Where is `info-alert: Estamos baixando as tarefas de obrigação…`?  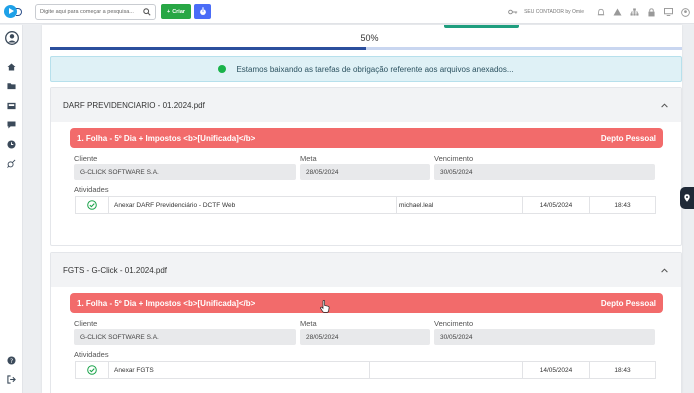 info-alert: Estamos baixando as tarefas de obrigação… is located at coordinates (366, 69).